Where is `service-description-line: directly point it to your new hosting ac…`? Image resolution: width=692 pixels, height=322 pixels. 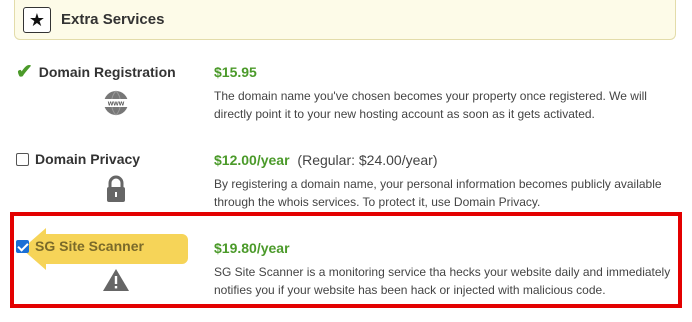
service-description-line: directly point it to your new hosting ac… is located at coordinates (404, 114).